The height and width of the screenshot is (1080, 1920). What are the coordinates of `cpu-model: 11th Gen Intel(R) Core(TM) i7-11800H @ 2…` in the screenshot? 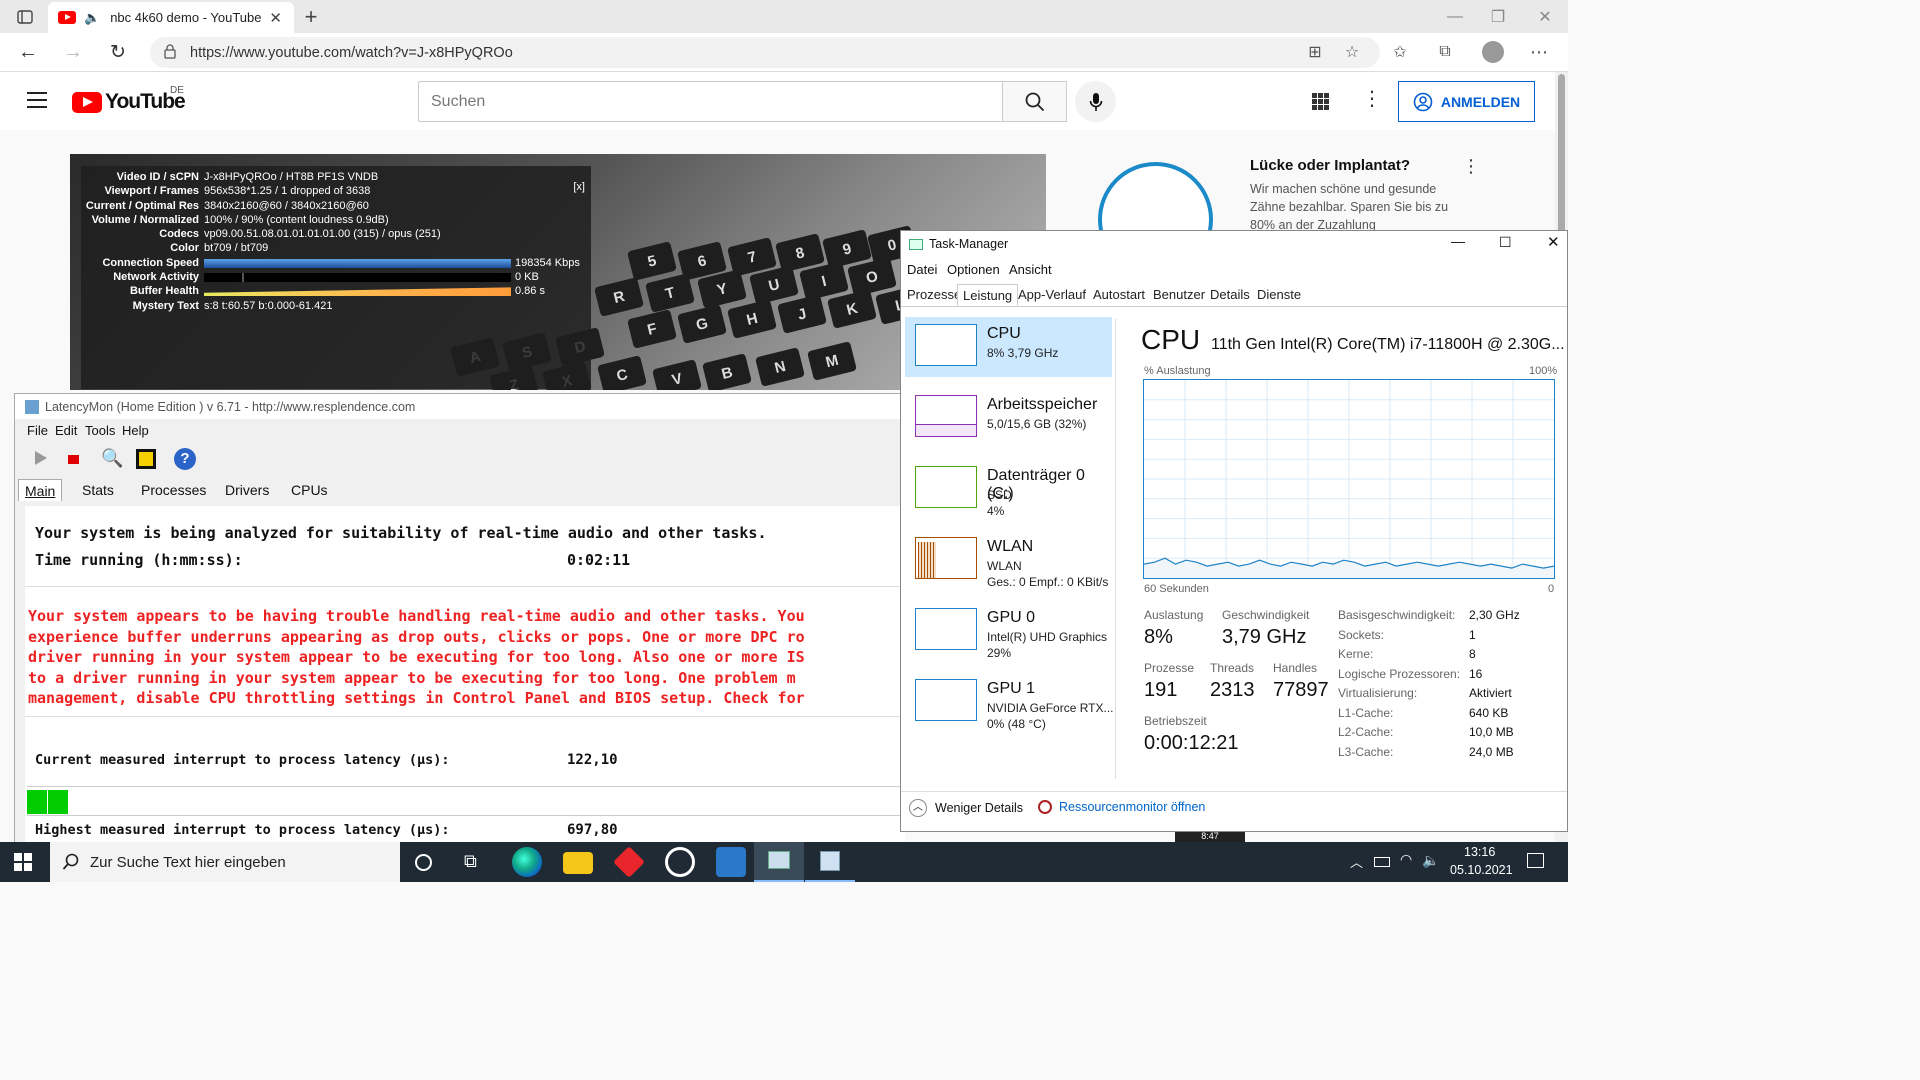 It's located at (1388, 344).